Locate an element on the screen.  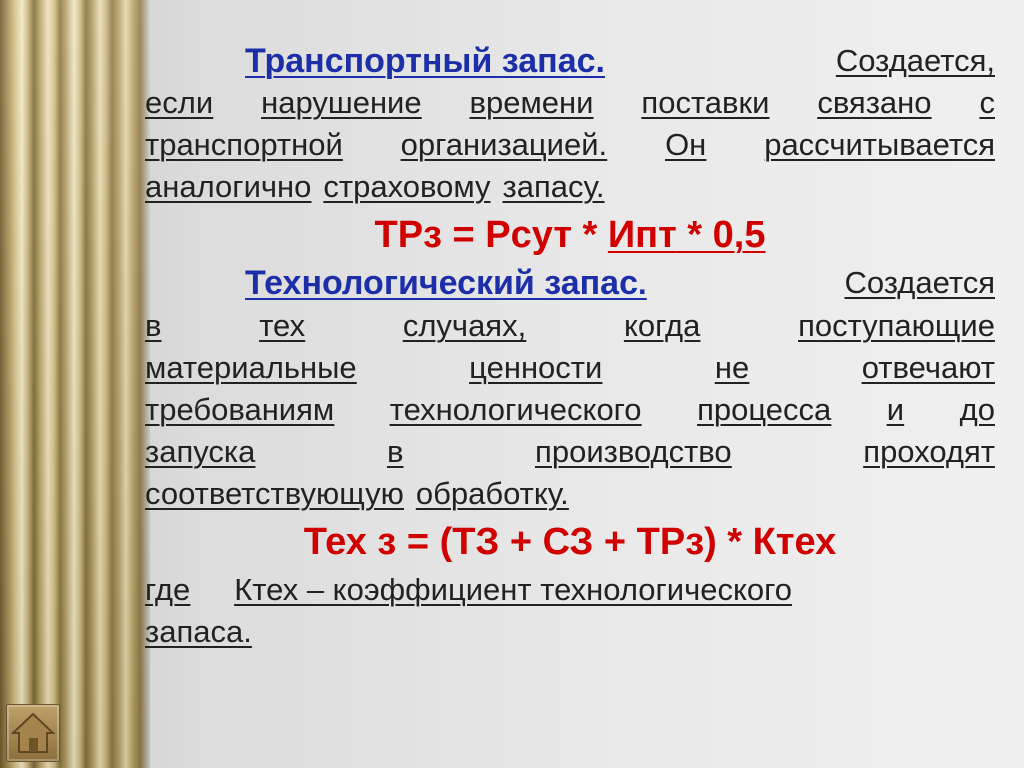
word: страховому is located at coordinates (407, 186).